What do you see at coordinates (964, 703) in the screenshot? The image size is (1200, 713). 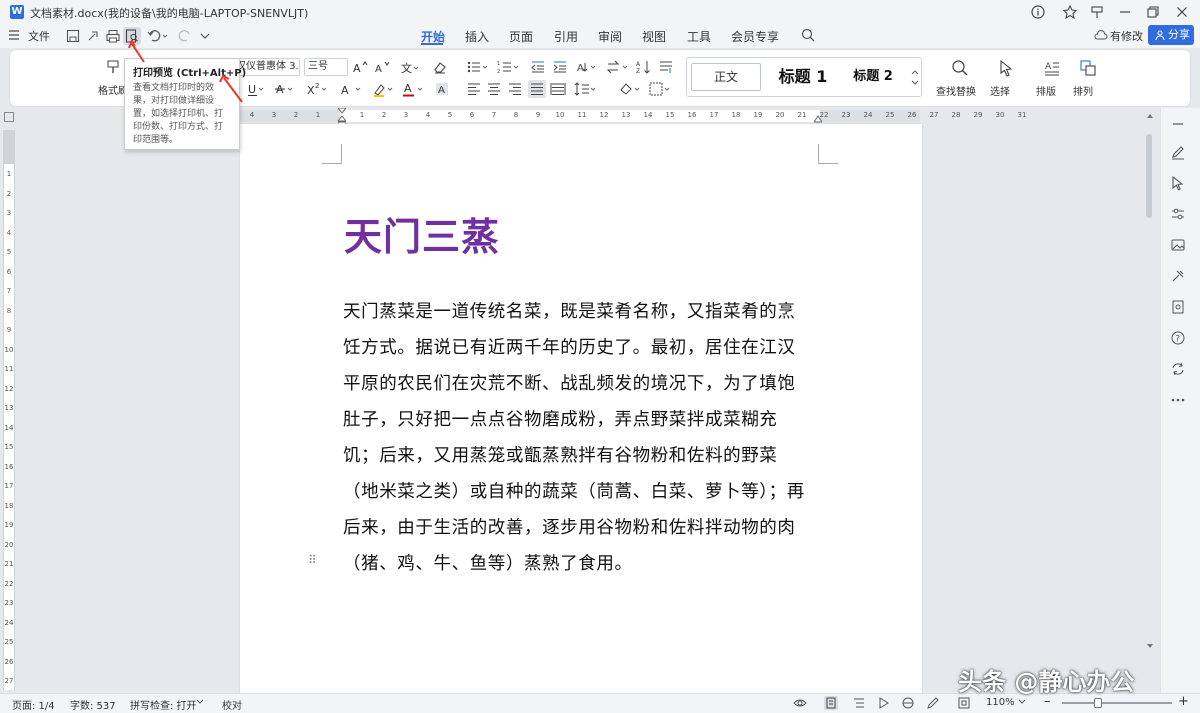 I see `fit-page-icon` at bounding box center [964, 703].